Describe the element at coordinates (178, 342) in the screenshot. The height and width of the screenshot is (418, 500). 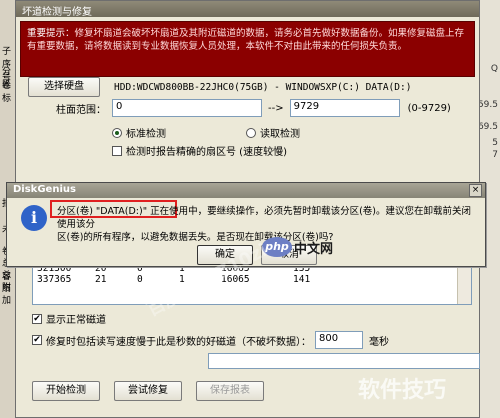
I see `repair-slow-label: 修复时包括读写速度慢于此是秒数的好磁道（不破坏数据）：` at that location.